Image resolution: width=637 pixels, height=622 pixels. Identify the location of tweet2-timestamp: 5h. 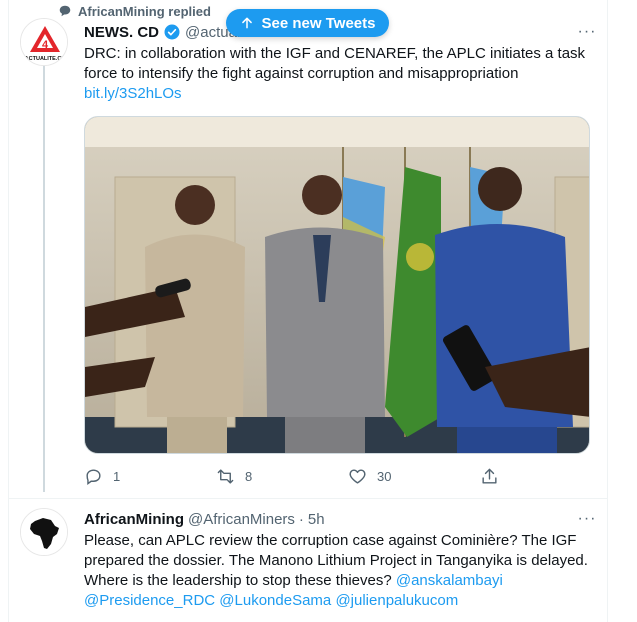
(316, 519).